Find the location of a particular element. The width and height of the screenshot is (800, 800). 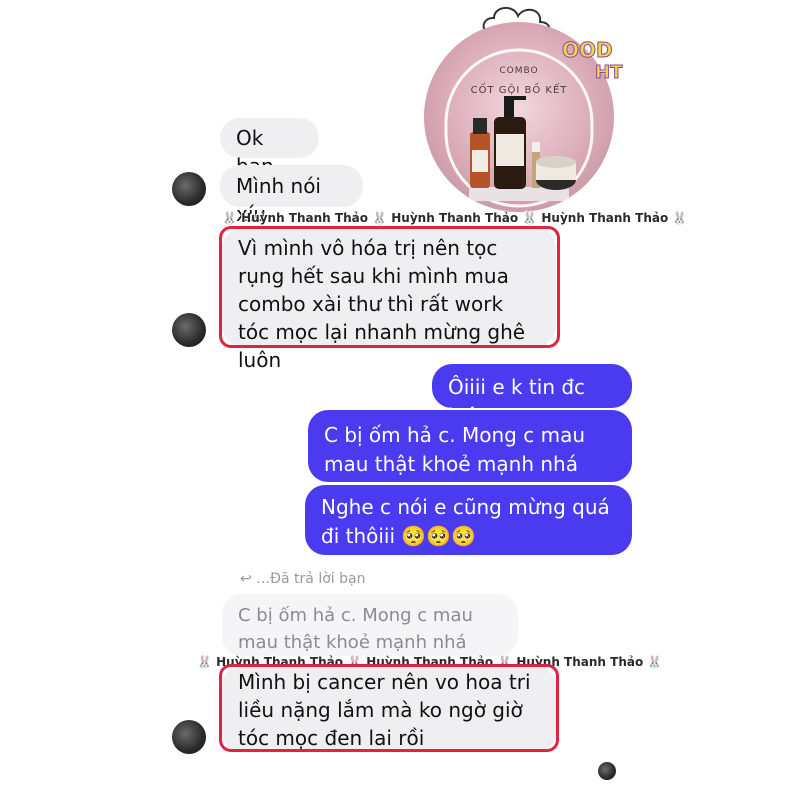

message-outgoing: Nghe c nói e cũng mừng quá đi thôiii 🥺🥺🥺 is located at coordinates (468, 520).